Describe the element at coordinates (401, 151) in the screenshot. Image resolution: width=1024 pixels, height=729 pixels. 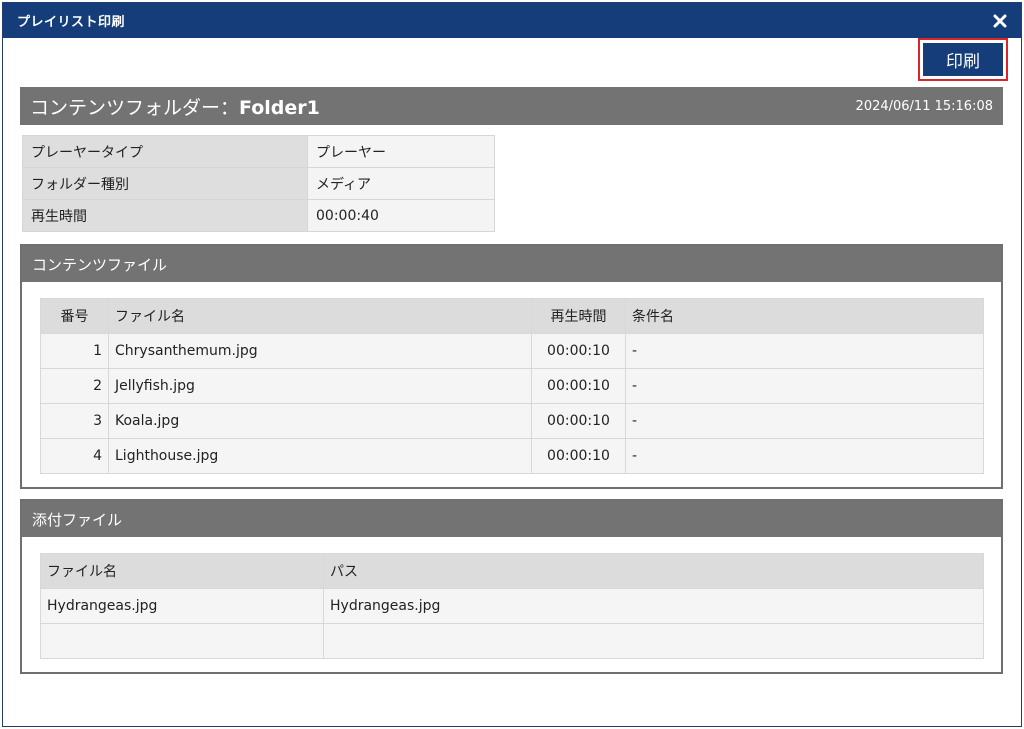
I see `info-value: プレーヤー` at that location.